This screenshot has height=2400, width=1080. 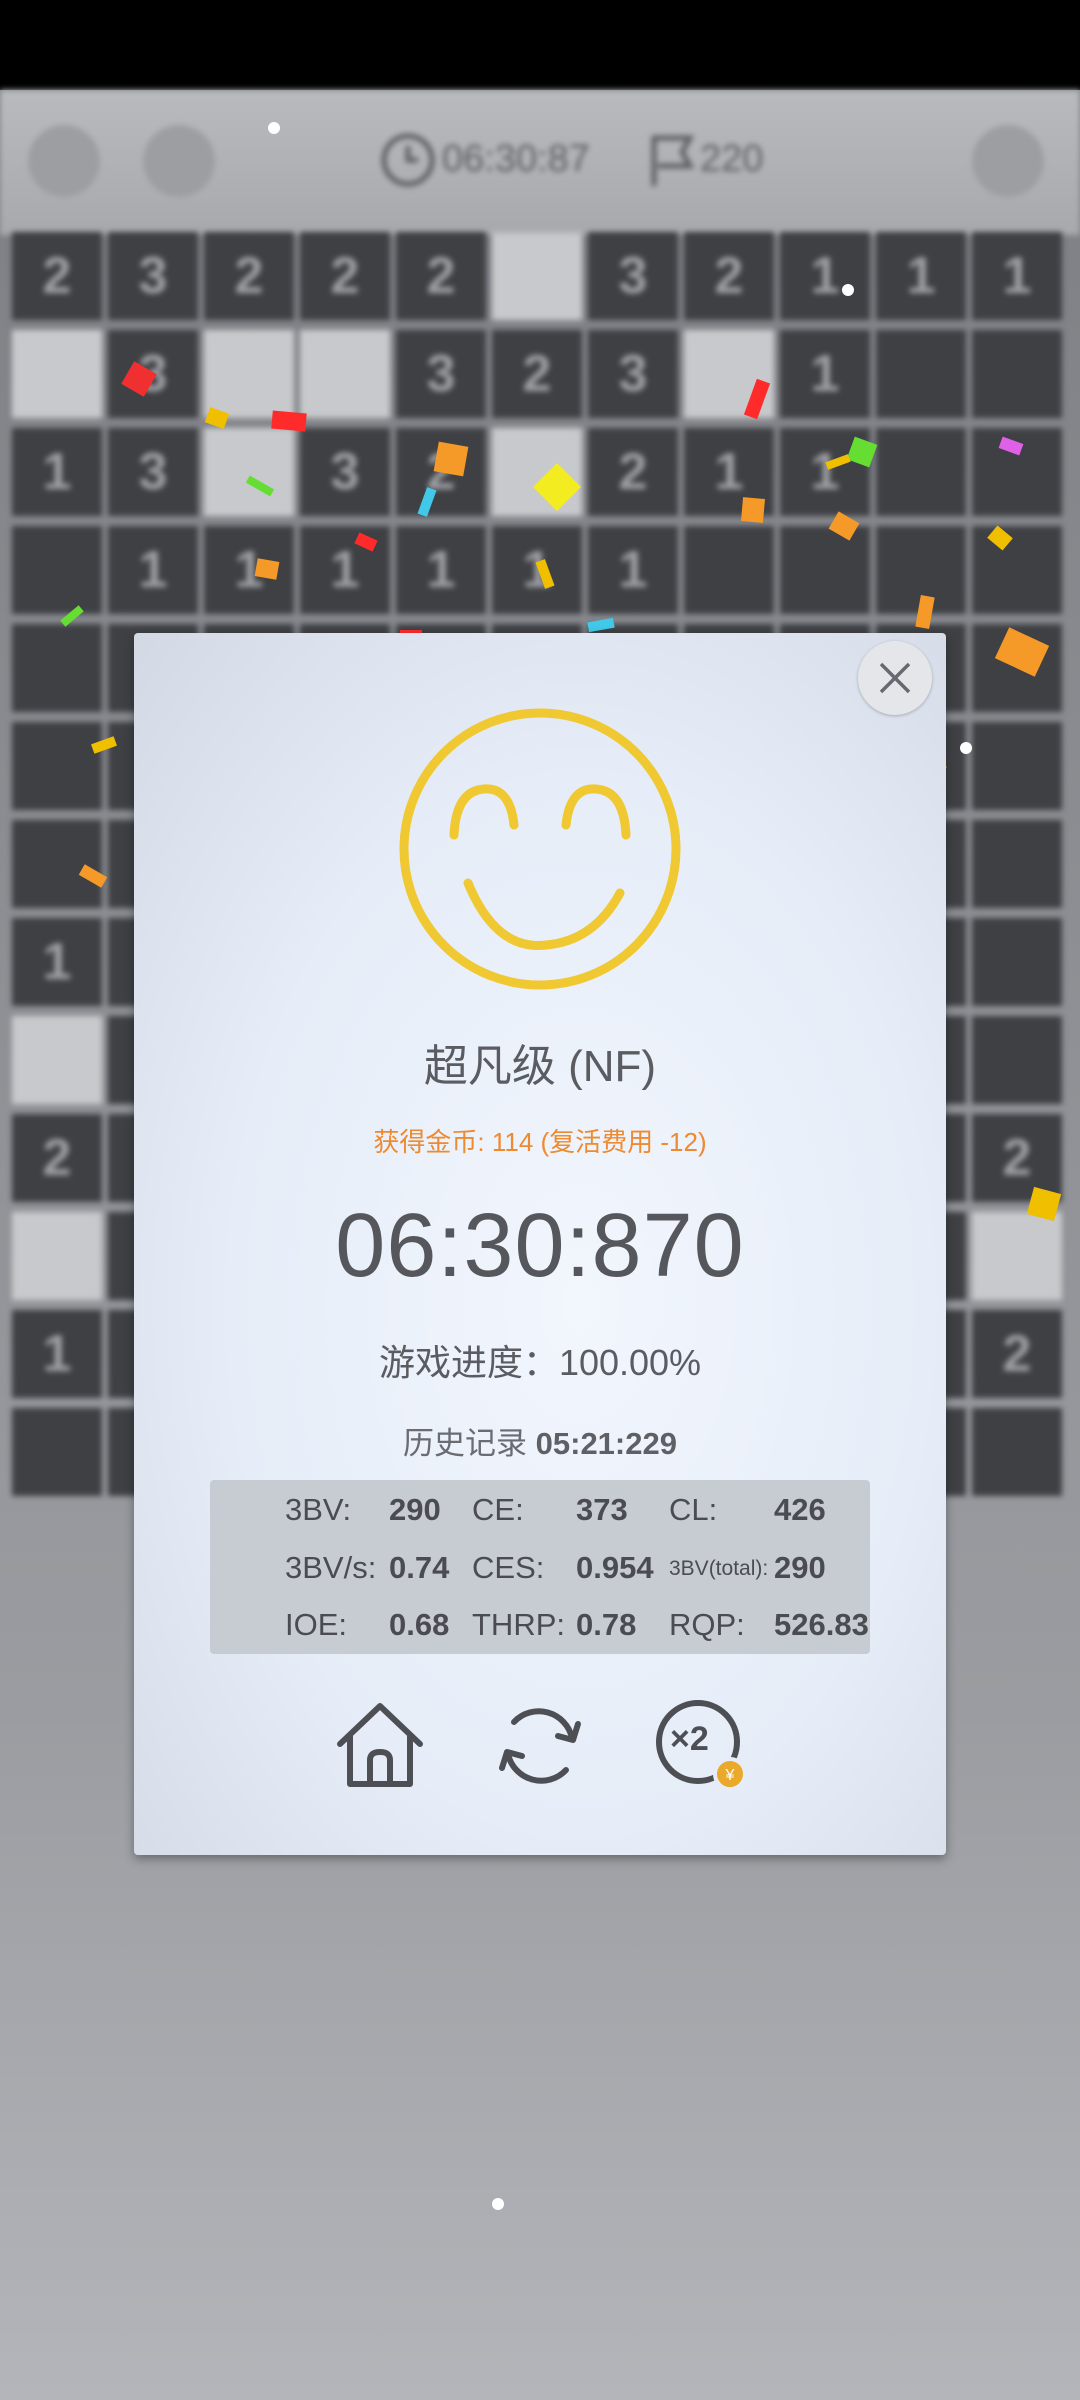 I want to click on game-top-bar: 06:30:87 220, so click(x=540, y=162).